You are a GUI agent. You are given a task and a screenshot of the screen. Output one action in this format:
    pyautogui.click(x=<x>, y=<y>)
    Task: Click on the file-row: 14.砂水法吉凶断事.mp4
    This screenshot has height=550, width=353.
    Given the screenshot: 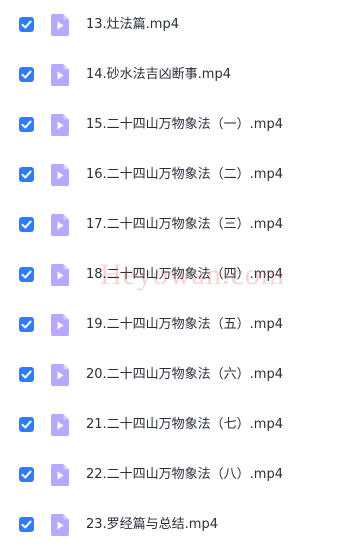 What is the action you would take?
    pyautogui.click(x=176, y=75)
    